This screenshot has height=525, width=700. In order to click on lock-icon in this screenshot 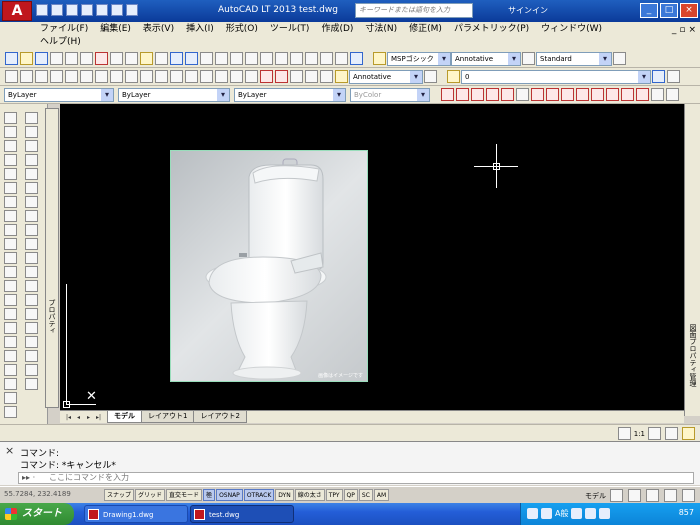, I will do `click(670, 495)`.